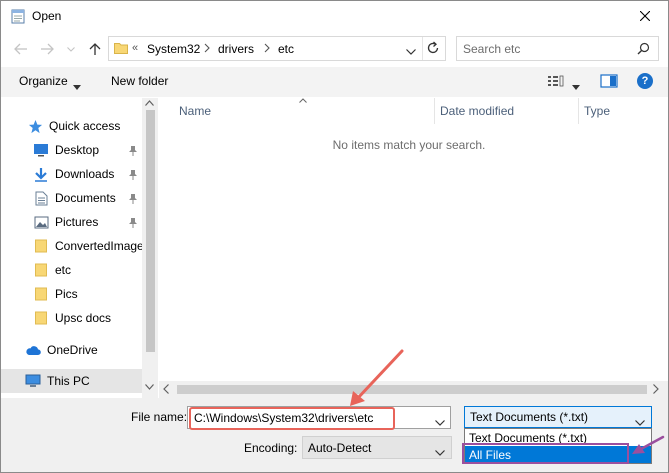 The height and width of the screenshot is (473, 669). I want to click on document-icon, so click(41, 198).